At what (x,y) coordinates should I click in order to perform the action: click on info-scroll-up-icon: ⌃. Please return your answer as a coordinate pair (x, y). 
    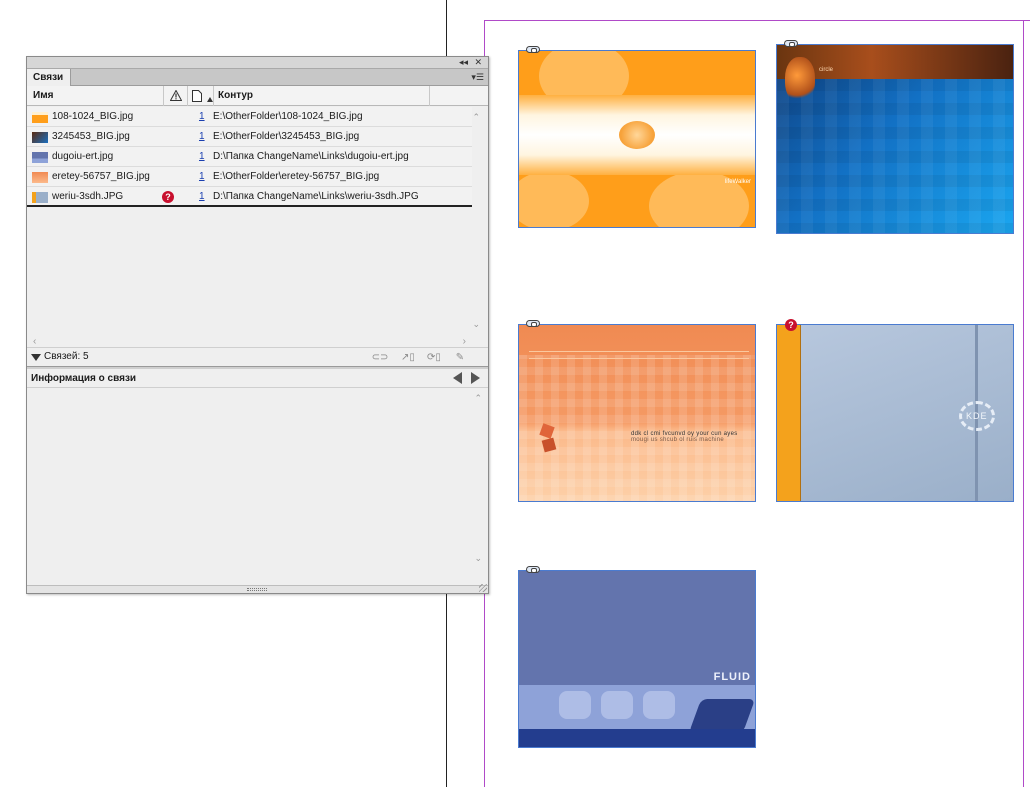
    Looking at the image, I should click on (478, 398).